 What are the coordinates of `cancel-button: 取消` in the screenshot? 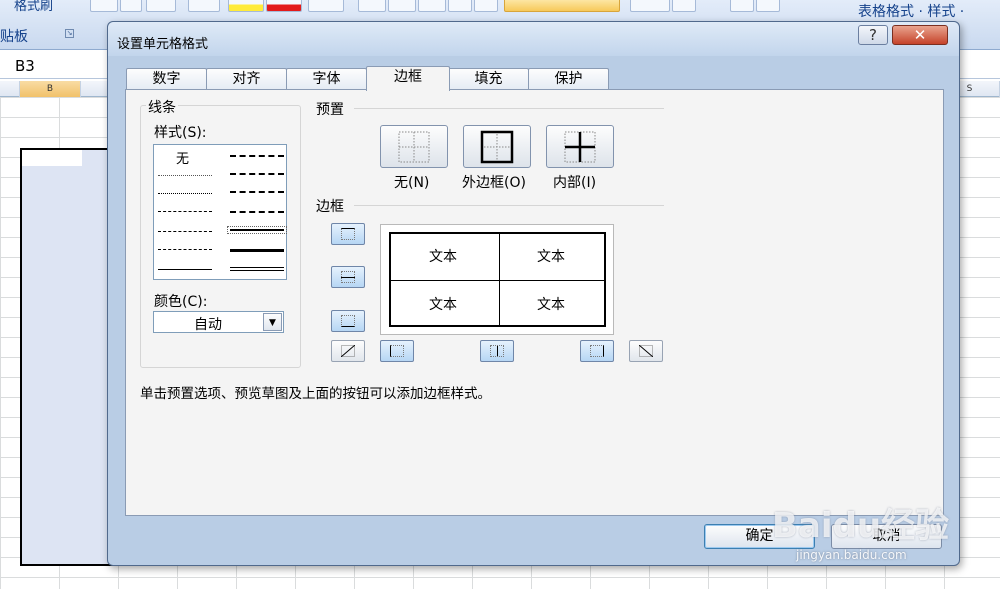 It's located at (886, 536).